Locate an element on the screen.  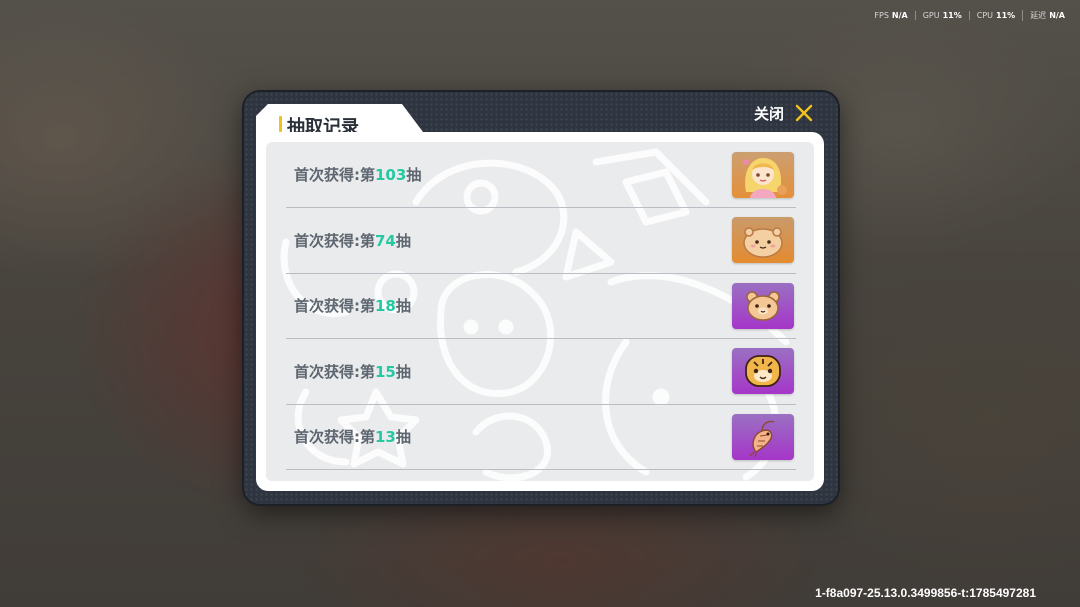
close-icon is located at coordinates (804, 113).